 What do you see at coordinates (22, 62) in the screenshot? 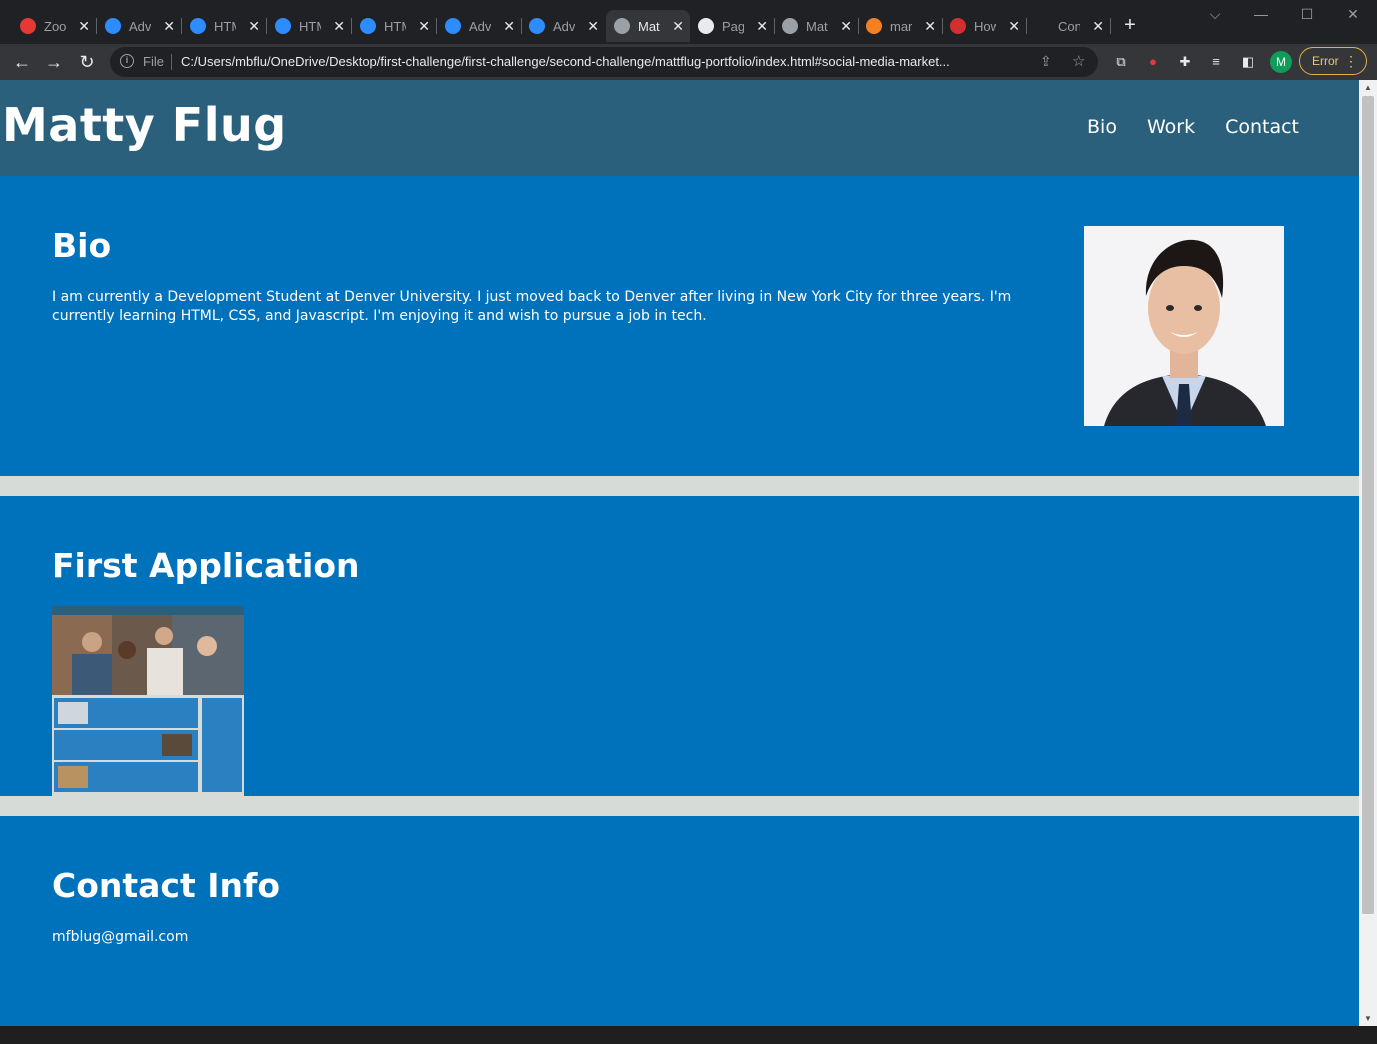
I see `back-arrow-icon: ←` at bounding box center [22, 62].